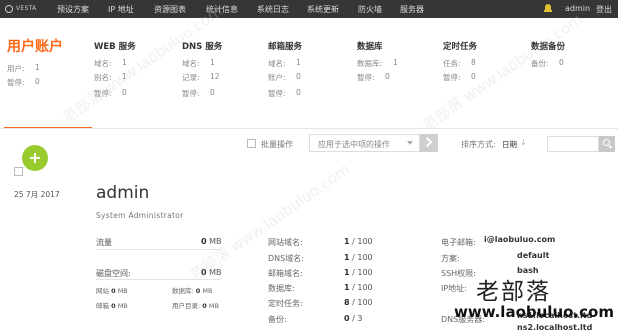 The image size is (618, 336). What do you see at coordinates (309, 128) in the screenshot?
I see `divider` at bounding box center [309, 128].